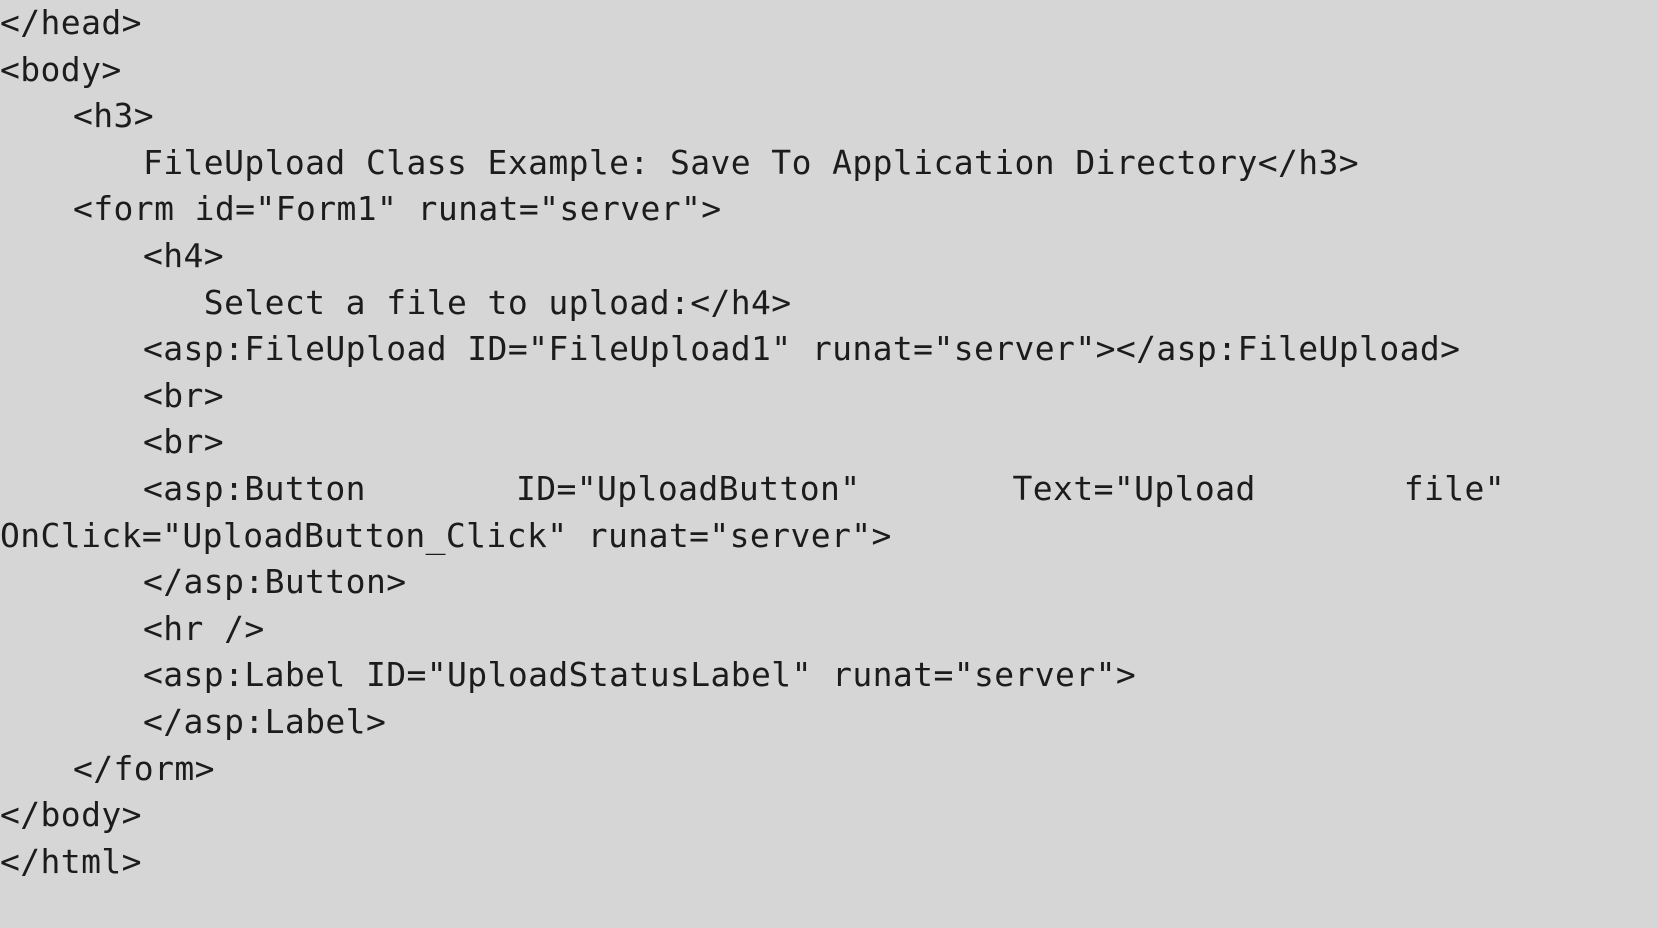 This screenshot has width=1657, height=928. What do you see at coordinates (688, 488) in the screenshot?
I see `code-segment-id-attr: ID="UploadButton"` at bounding box center [688, 488].